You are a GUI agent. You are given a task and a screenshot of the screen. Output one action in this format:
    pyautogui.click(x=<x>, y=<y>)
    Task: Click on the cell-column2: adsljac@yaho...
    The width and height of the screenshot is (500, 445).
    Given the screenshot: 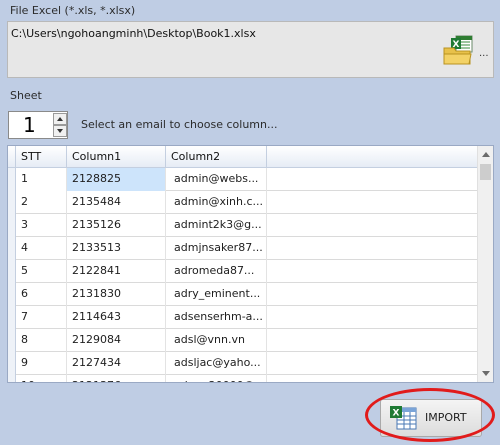 What is the action you would take?
    pyautogui.click(x=216, y=363)
    